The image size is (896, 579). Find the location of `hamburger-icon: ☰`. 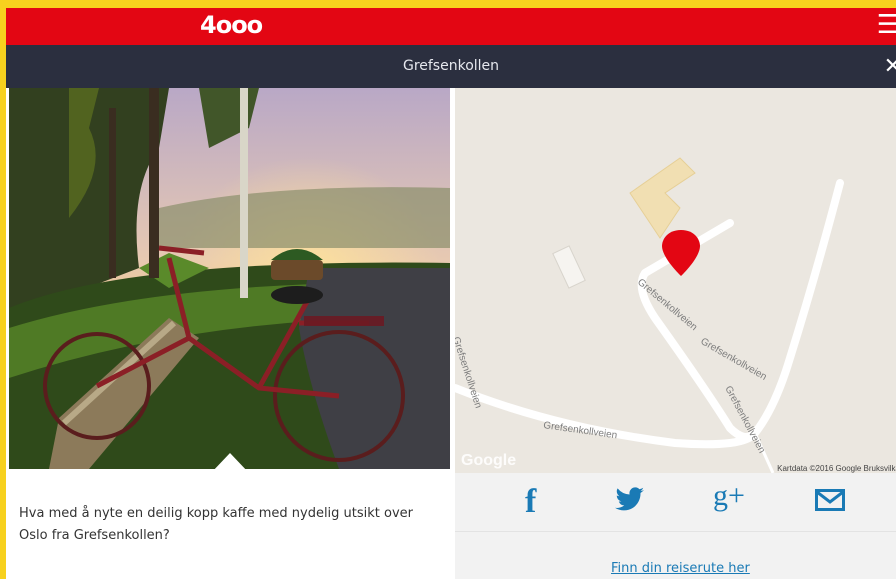

hamburger-icon: ☰ is located at coordinates (886, 25).